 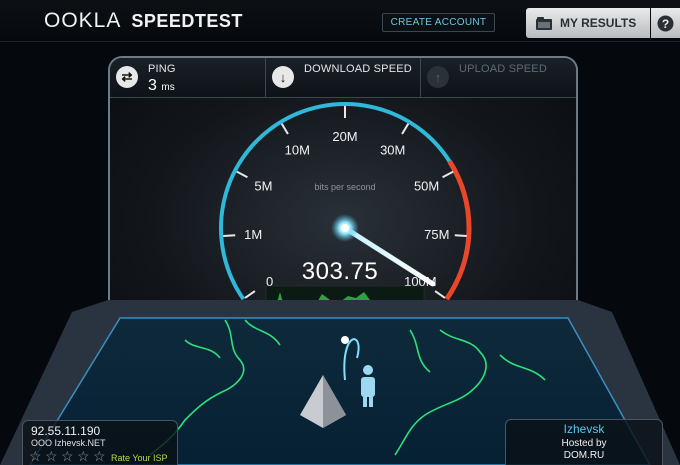 What do you see at coordinates (68, 443) in the screenshot?
I see `isp-name: OOO Izhevsk.NET` at bounding box center [68, 443].